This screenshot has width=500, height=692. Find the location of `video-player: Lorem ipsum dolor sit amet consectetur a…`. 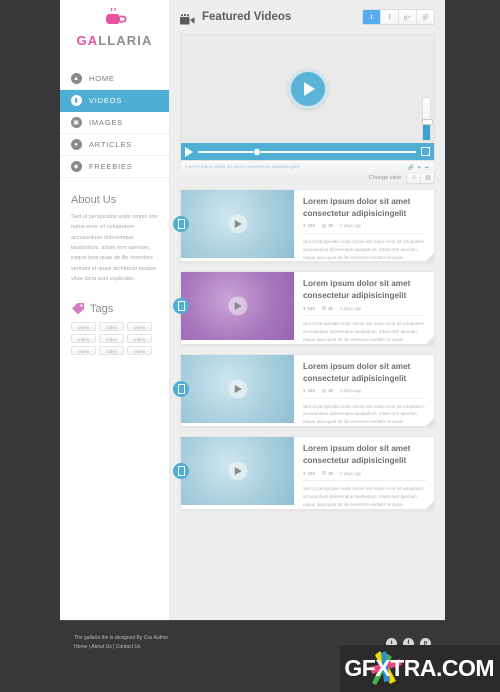

video-player: Lorem ipsum dolor sit amet consectetur a… is located at coordinates (307, 104).